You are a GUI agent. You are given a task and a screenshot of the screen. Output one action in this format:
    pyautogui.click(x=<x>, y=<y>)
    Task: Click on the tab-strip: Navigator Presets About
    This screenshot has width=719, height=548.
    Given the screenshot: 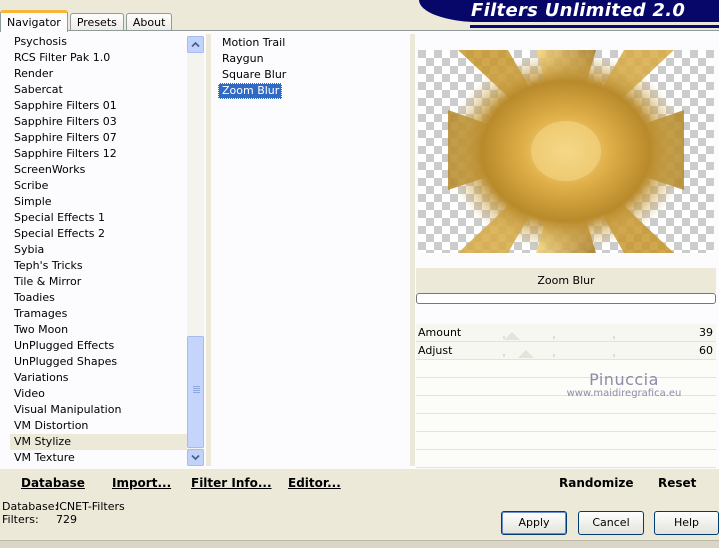 What is the action you would take?
    pyautogui.click(x=87, y=20)
    